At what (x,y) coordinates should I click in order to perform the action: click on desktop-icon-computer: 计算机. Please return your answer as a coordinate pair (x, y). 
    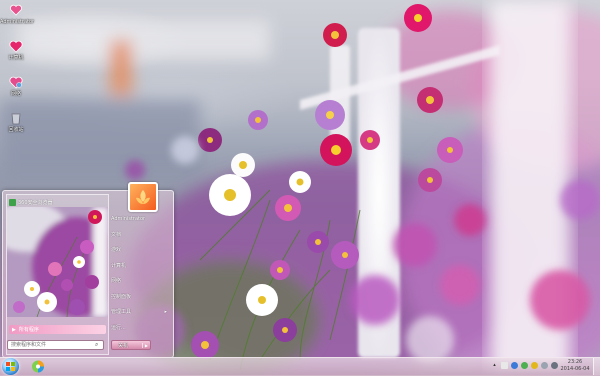
    Looking at the image, I should click on (16, 50).